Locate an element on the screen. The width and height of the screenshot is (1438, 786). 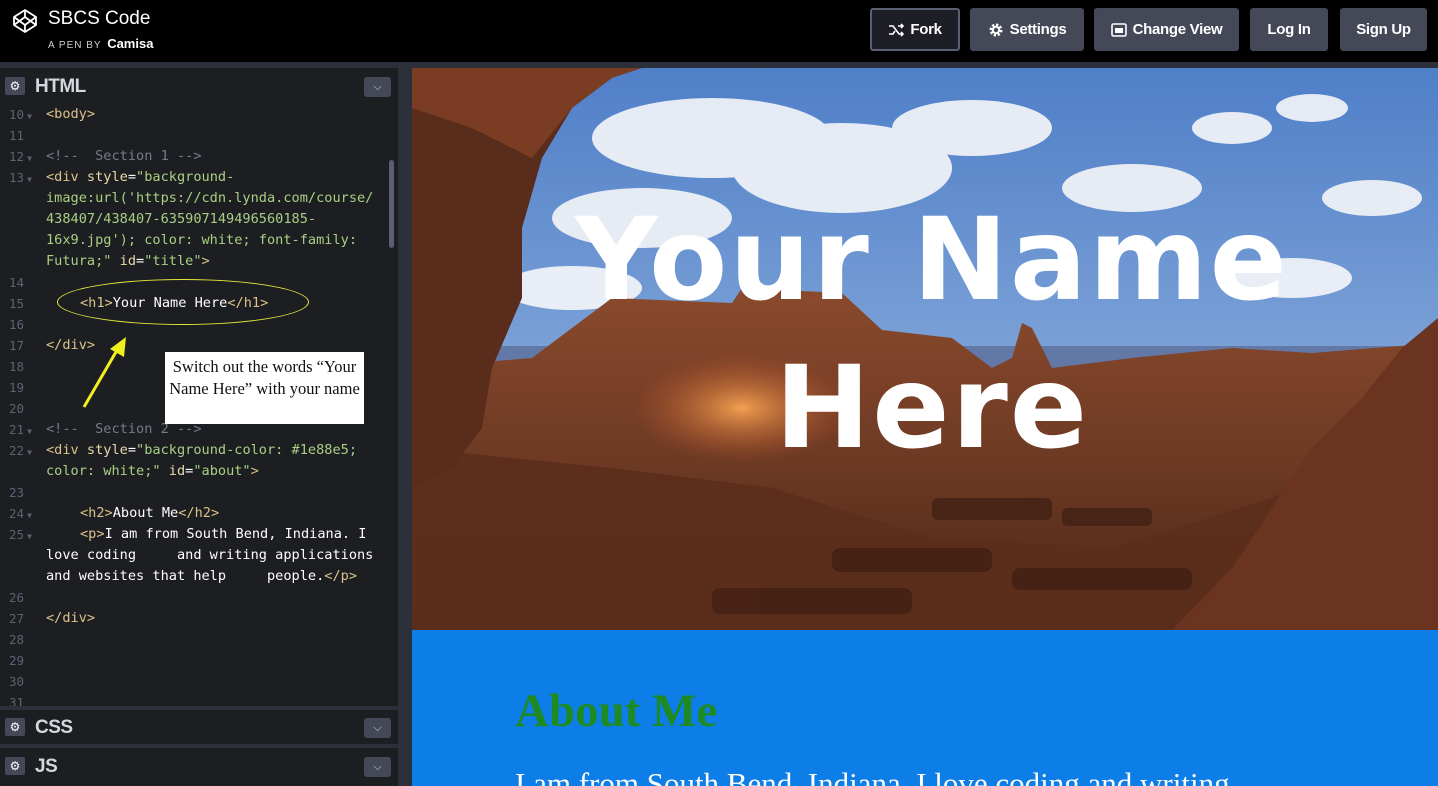
line-number: 14 is located at coordinates (17, 282).